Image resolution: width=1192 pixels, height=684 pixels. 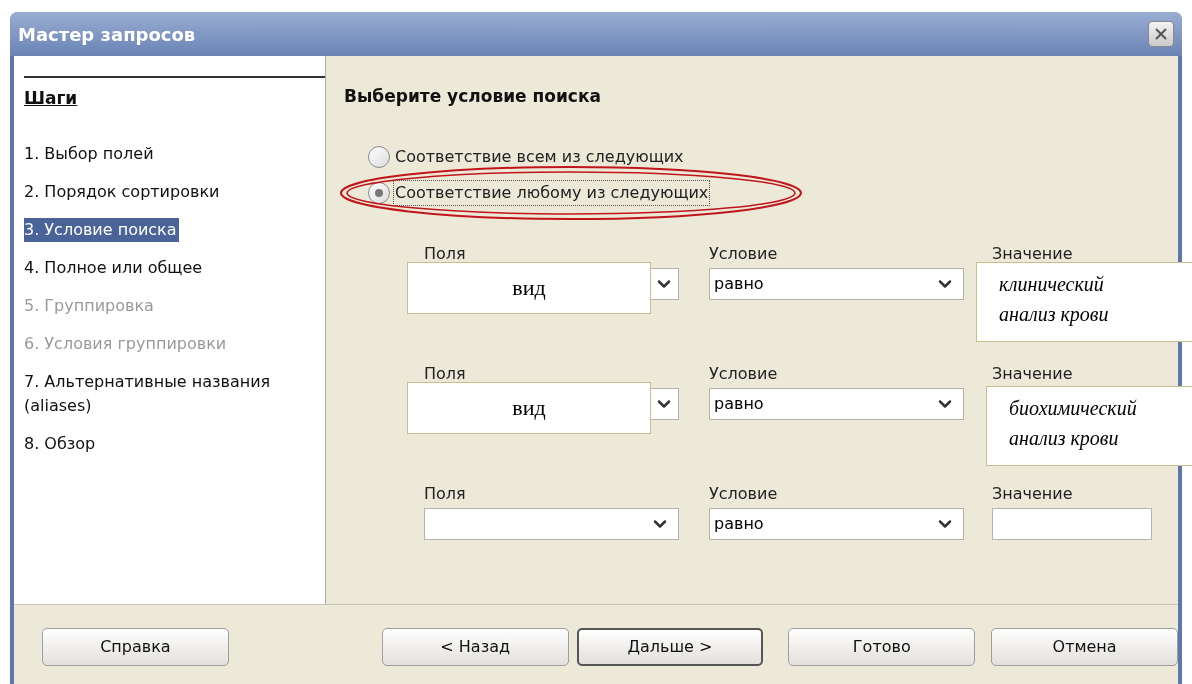 I want to click on annotation-note: клинический анализ крови, so click(x=1084, y=301).